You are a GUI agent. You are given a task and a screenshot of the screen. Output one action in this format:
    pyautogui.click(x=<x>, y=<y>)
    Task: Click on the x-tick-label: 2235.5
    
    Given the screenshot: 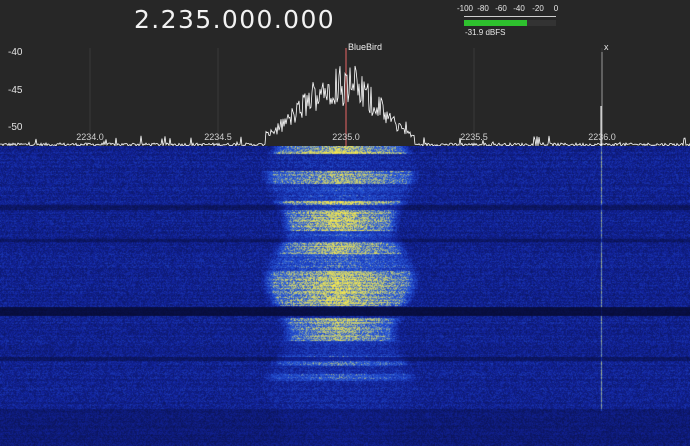 What is the action you would take?
    pyautogui.click(x=474, y=137)
    